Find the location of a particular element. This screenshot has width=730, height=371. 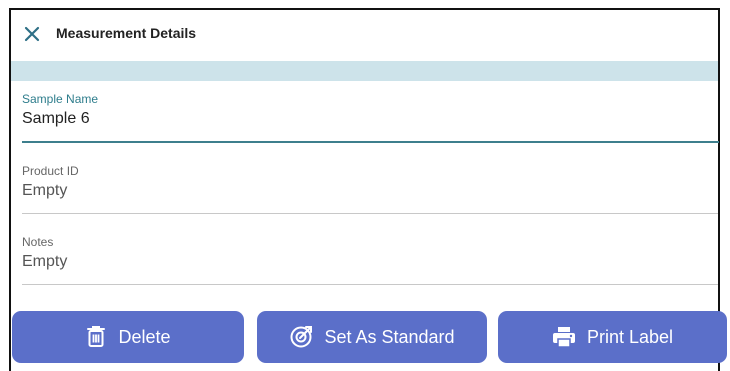

delete-button: Delete is located at coordinates (128, 337).